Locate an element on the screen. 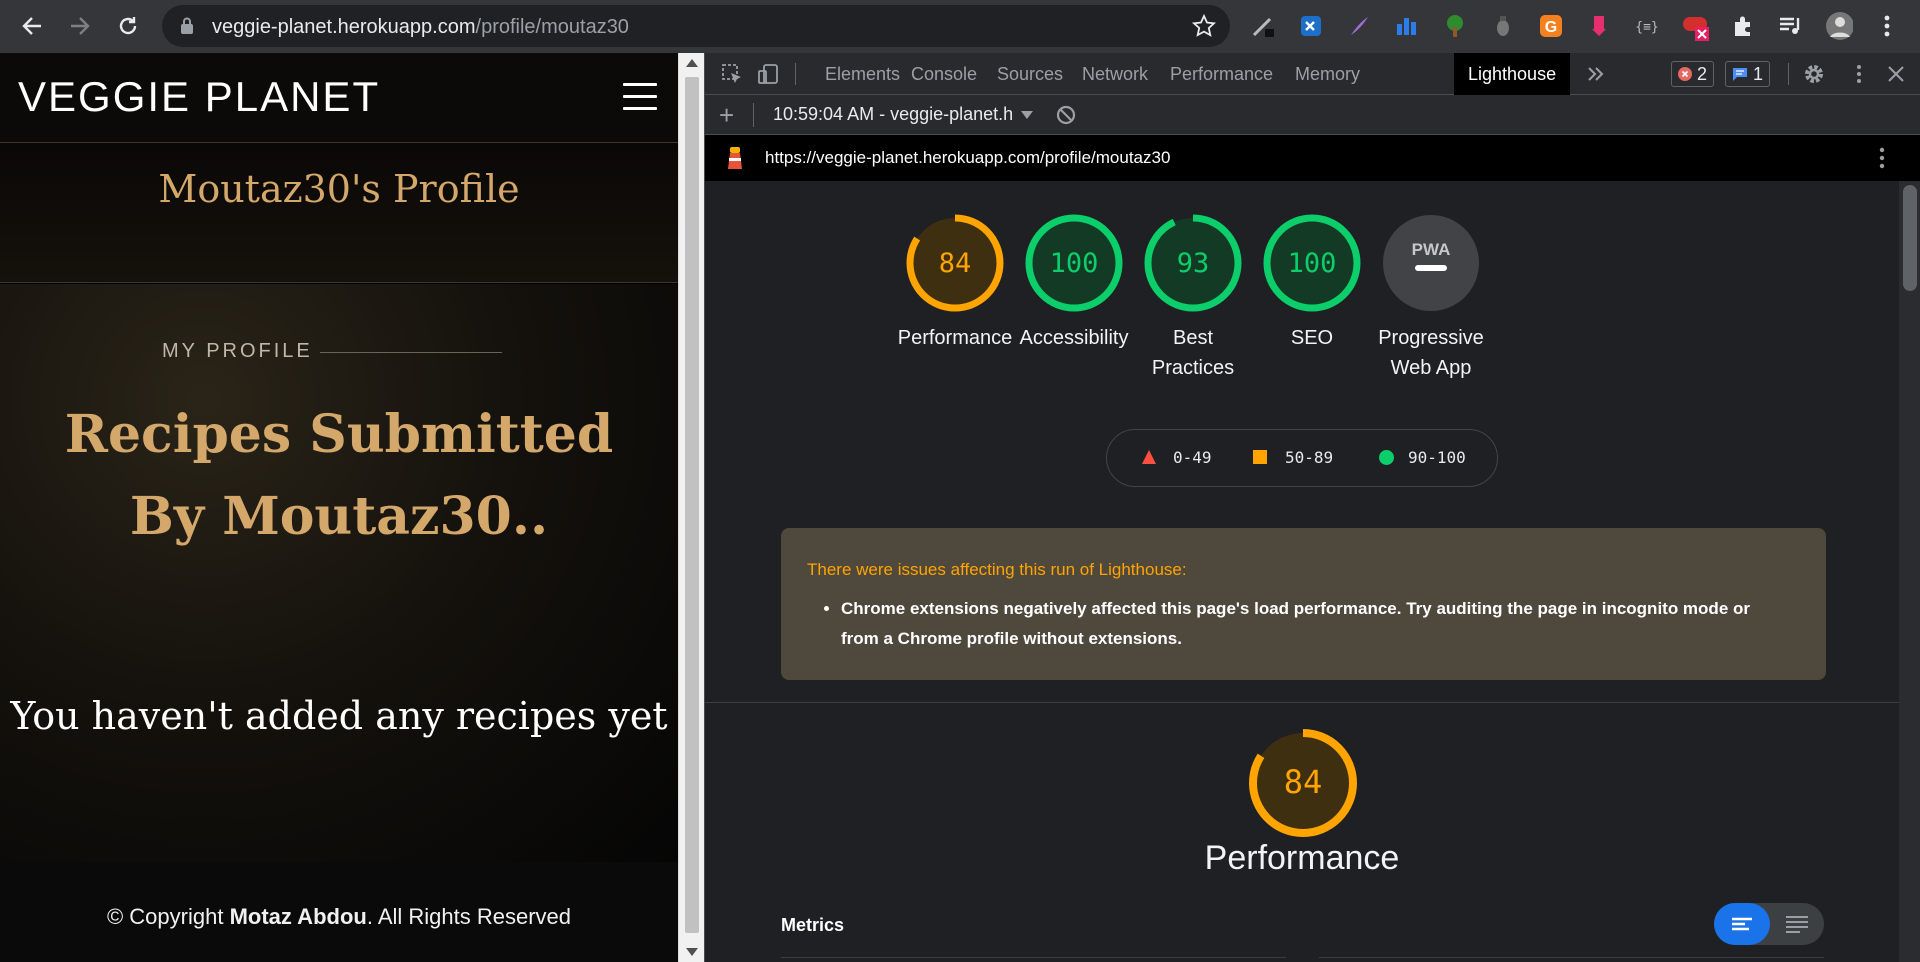 This screenshot has width=1920, height=962. pwa-dash-icon is located at coordinates (1431, 268).